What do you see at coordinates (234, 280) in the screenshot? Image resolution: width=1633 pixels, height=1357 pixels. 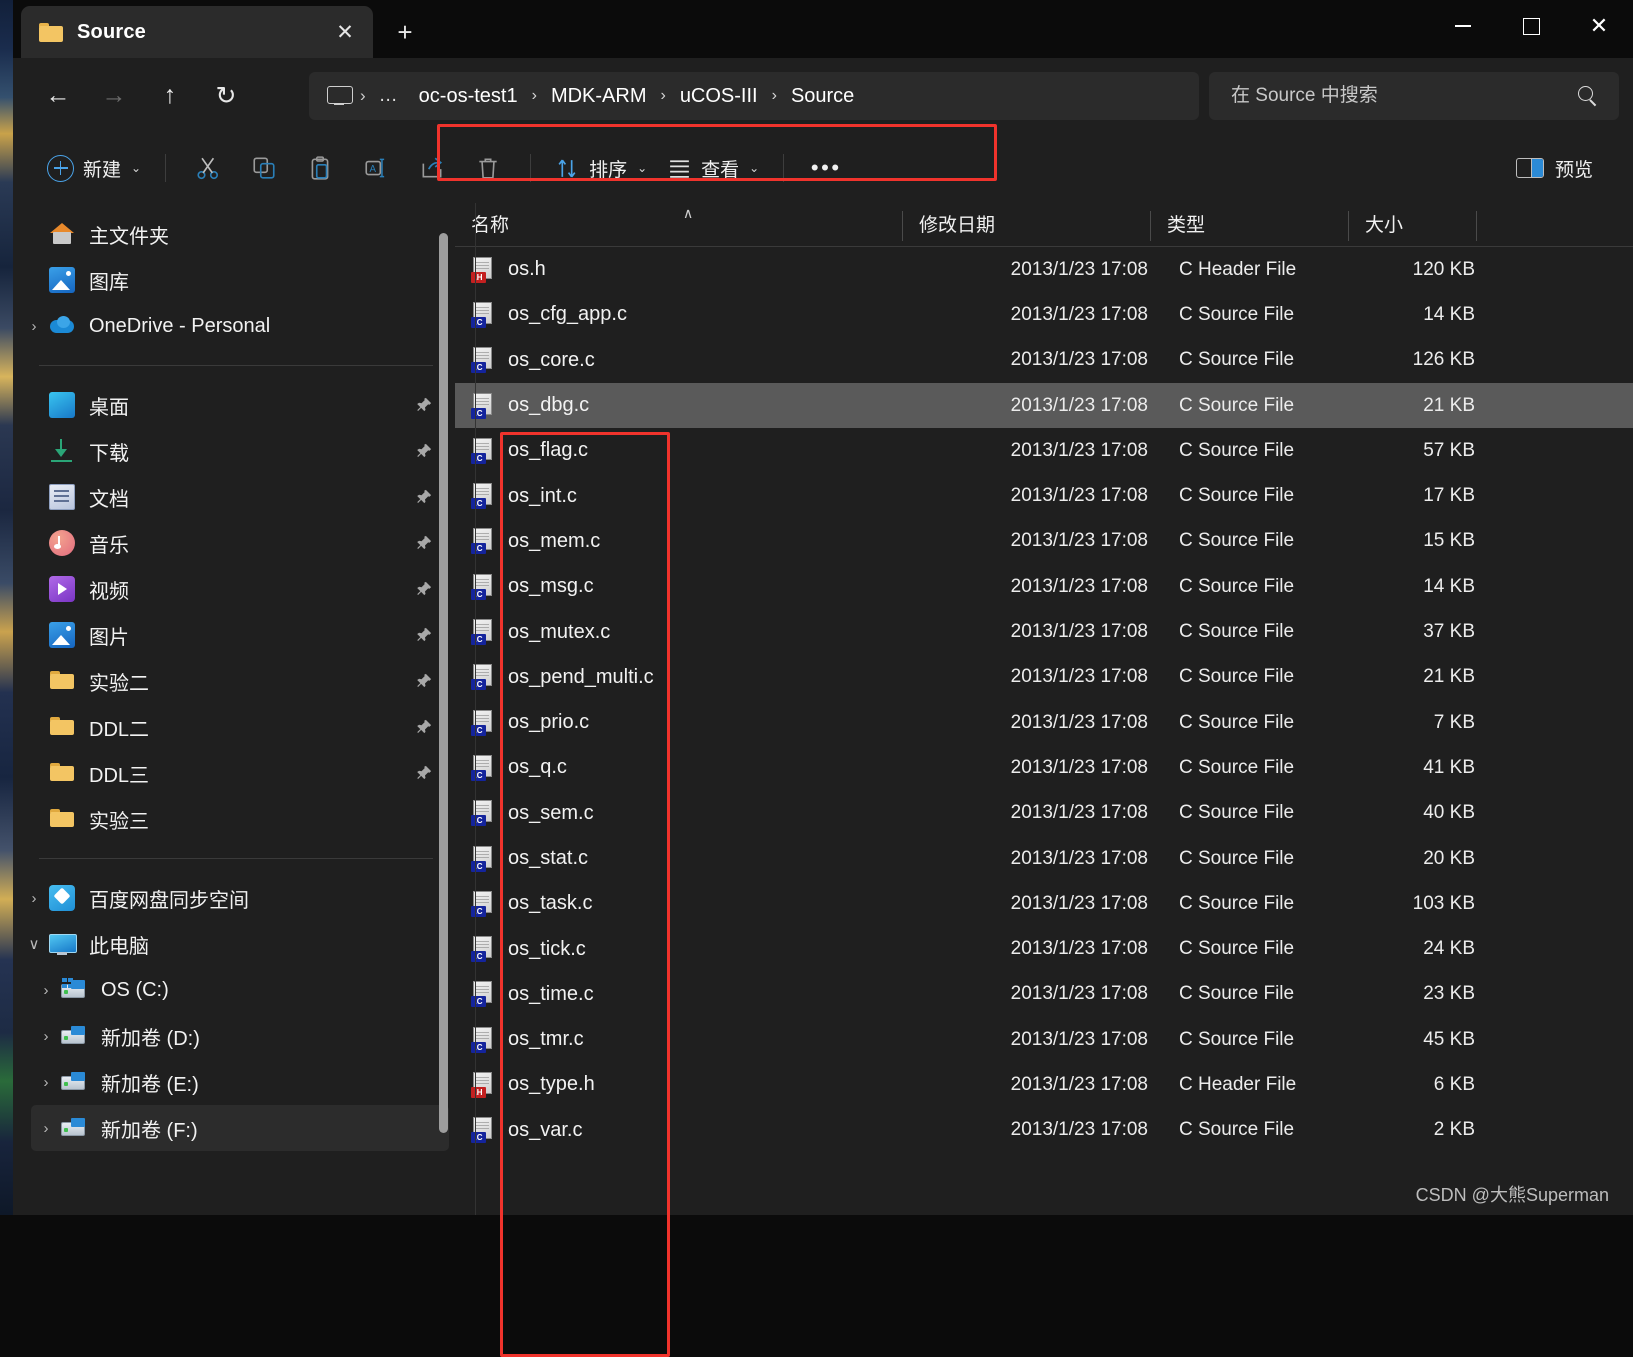 I see `sidebar-item-0-1: 图库` at bounding box center [234, 280].